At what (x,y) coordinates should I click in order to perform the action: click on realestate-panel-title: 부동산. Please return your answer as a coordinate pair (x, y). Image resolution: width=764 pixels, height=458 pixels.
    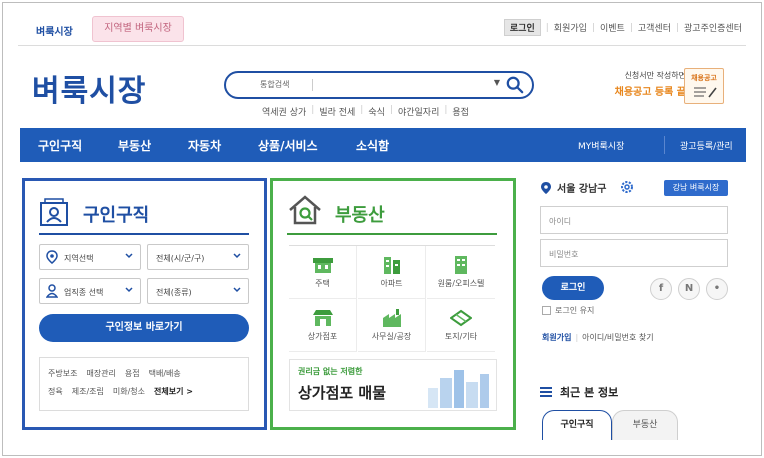
    Looking at the image, I should click on (360, 215).